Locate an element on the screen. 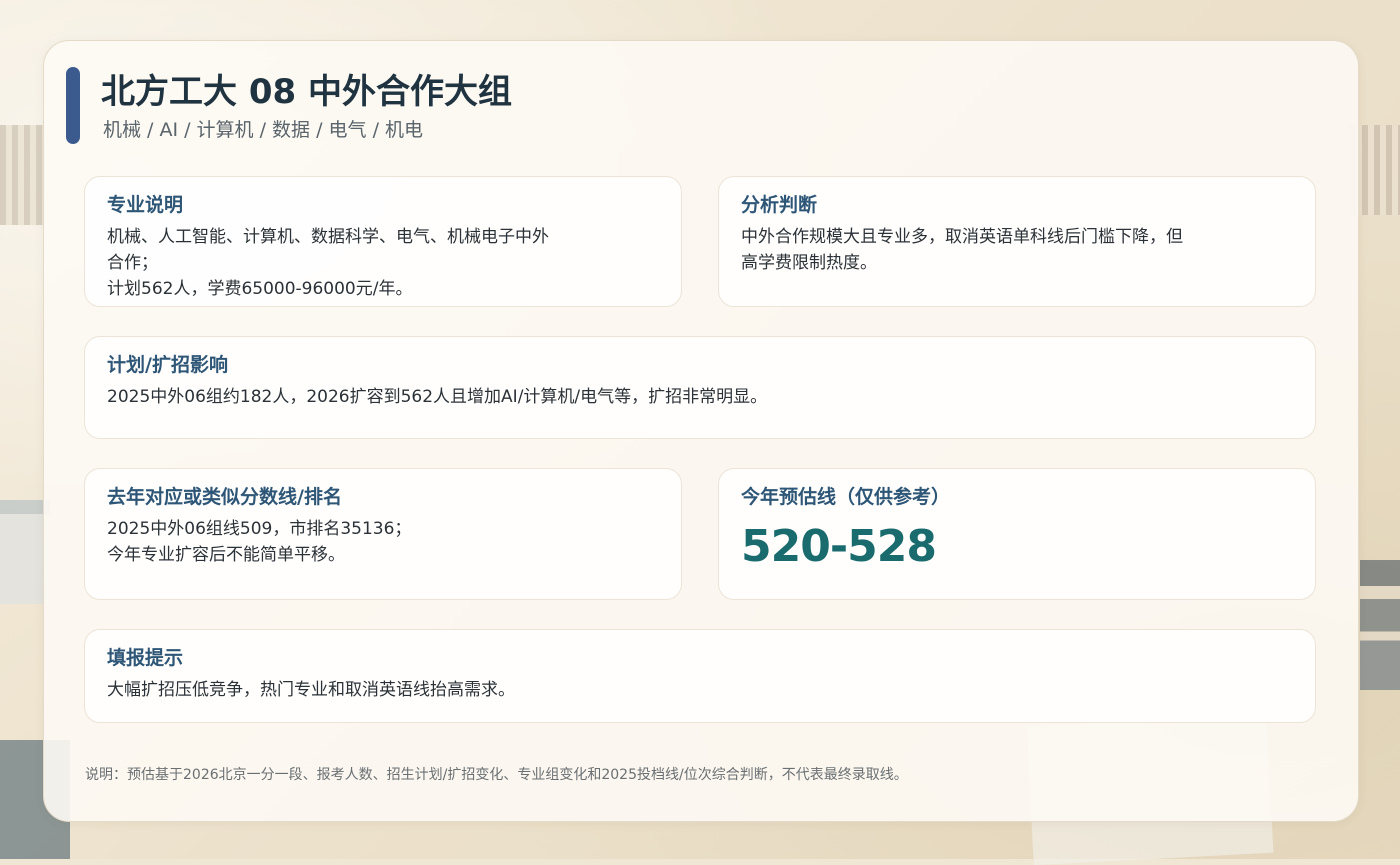 The image size is (1400, 865). background-building-left is located at coordinates (22, 175).